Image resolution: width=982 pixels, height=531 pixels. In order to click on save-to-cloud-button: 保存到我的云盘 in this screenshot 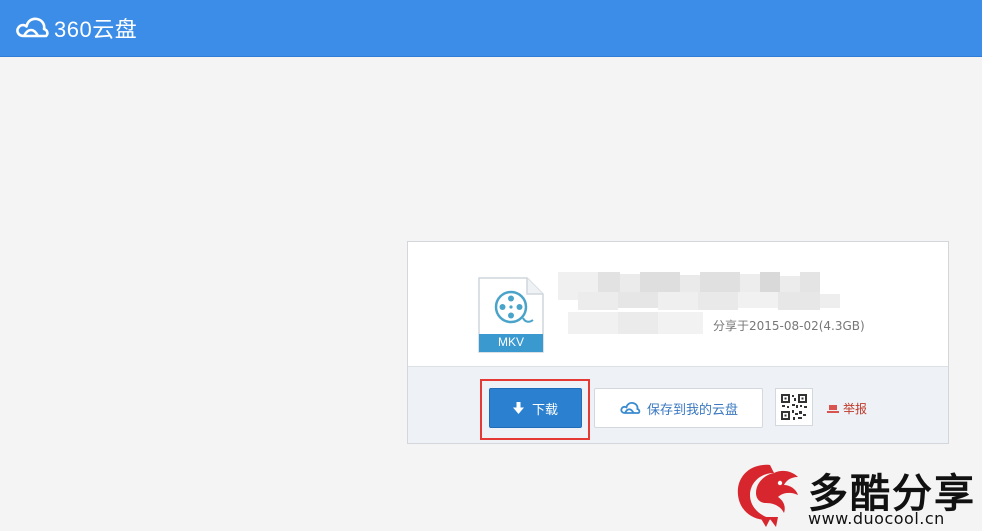, I will do `click(678, 408)`.